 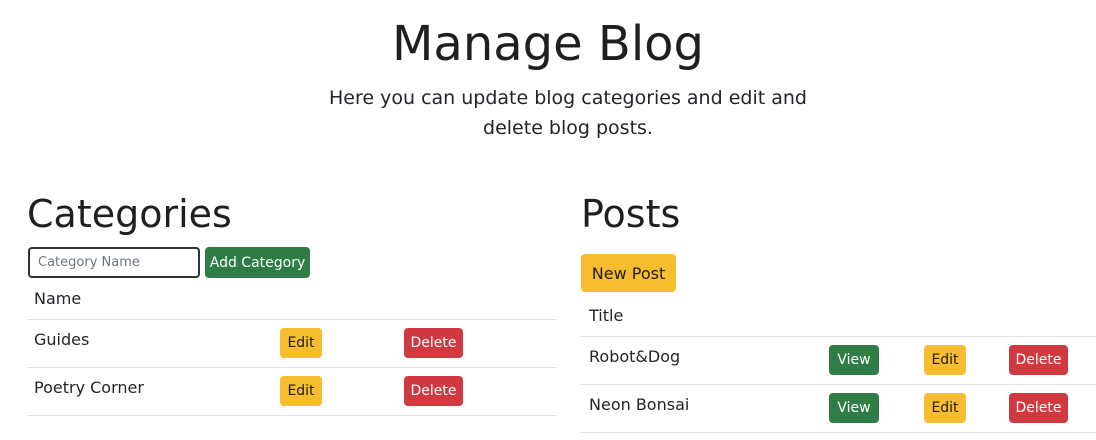 What do you see at coordinates (58, 298) in the screenshot?
I see `categories-name-header: Name` at bounding box center [58, 298].